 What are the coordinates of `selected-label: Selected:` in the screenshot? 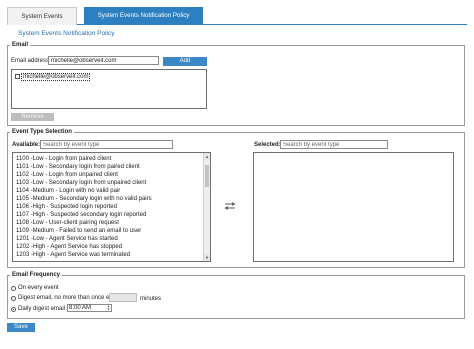 It's located at (267, 145).